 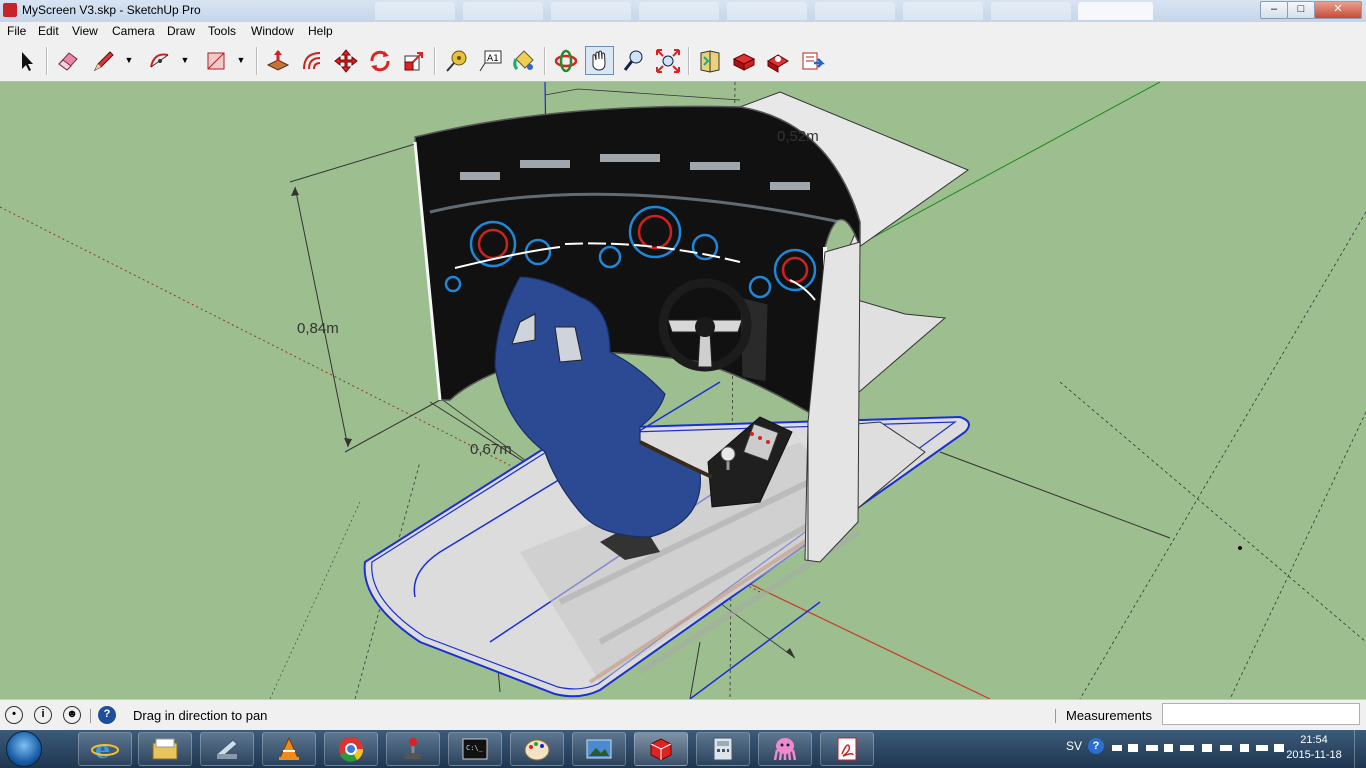 What do you see at coordinates (48, 31) in the screenshot?
I see `menu-edit: Edit` at bounding box center [48, 31].